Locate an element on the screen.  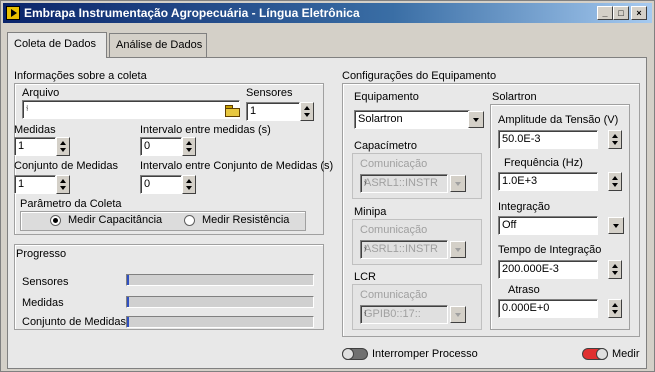
medidas-spinner is located at coordinates (63, 146).